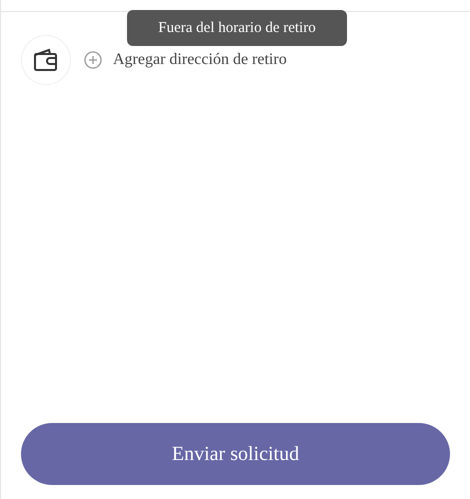 This screenshot has width=470, height=499. I want to click on wallet-icon, so click(46, 60).